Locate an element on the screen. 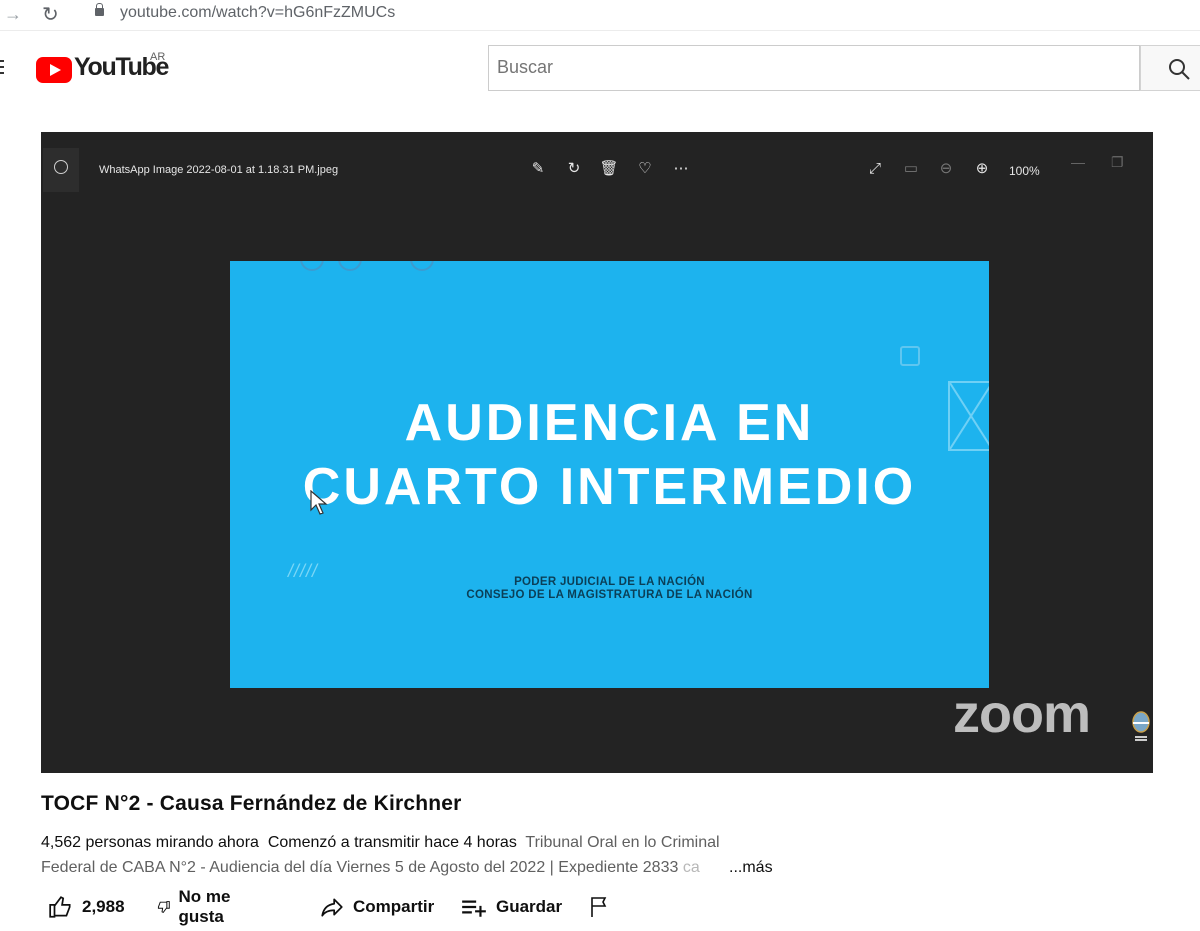  fit-window-icon: ▭ is located at coordinates (911, 168).